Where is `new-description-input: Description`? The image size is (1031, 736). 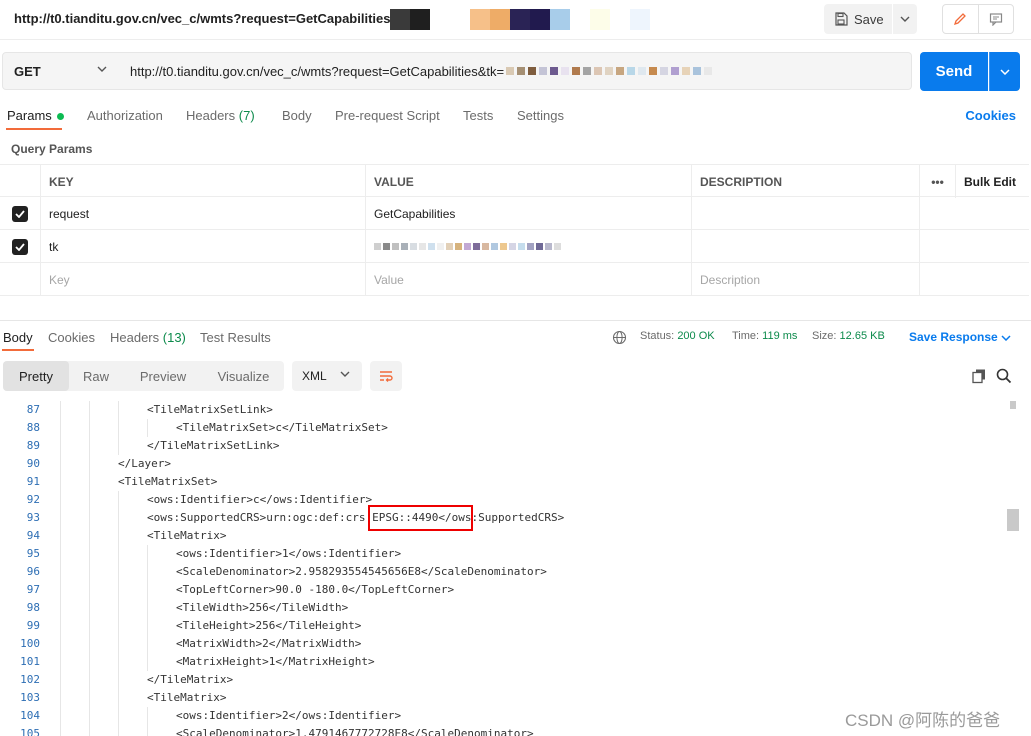
new-description-input: Description is located at coordinates (806, 279).